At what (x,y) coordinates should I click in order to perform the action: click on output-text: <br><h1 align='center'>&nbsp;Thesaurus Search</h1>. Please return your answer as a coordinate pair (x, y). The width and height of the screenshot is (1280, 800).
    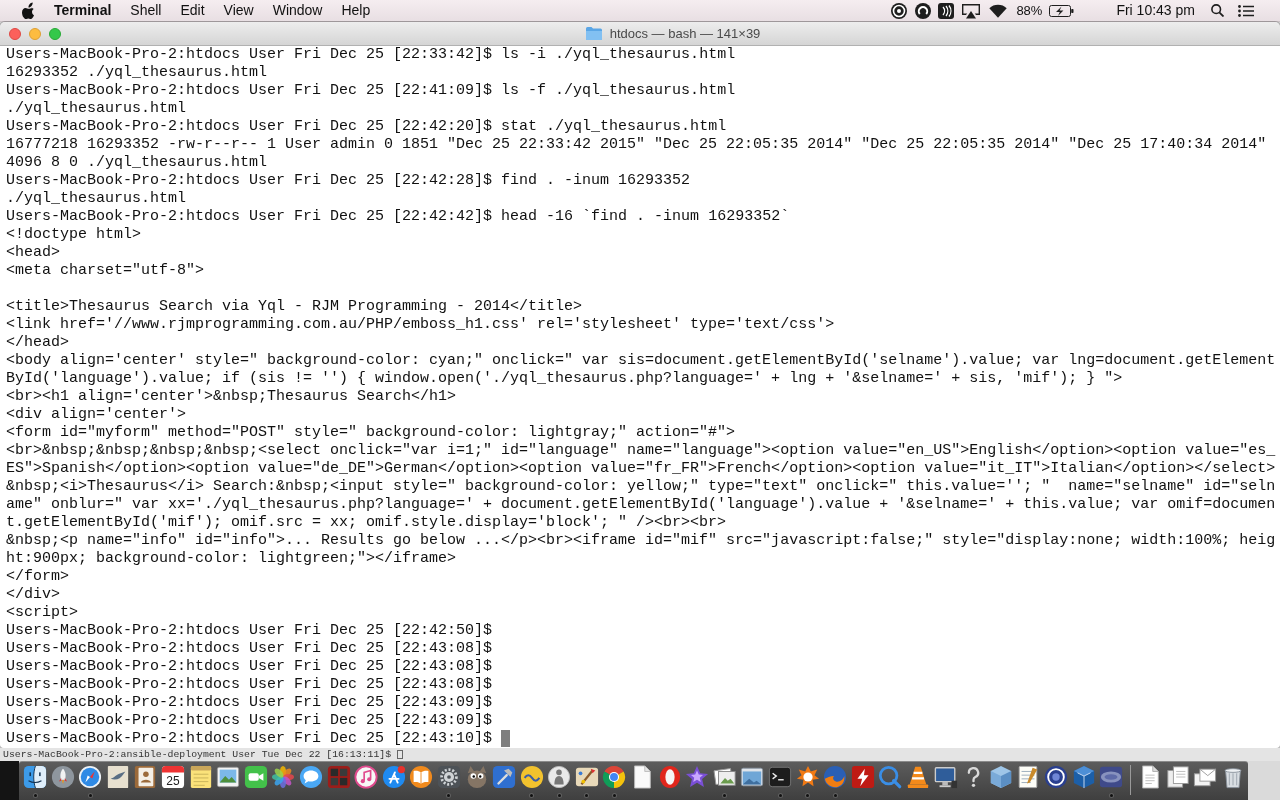
    Looking at the image, I should click on (231, 396).